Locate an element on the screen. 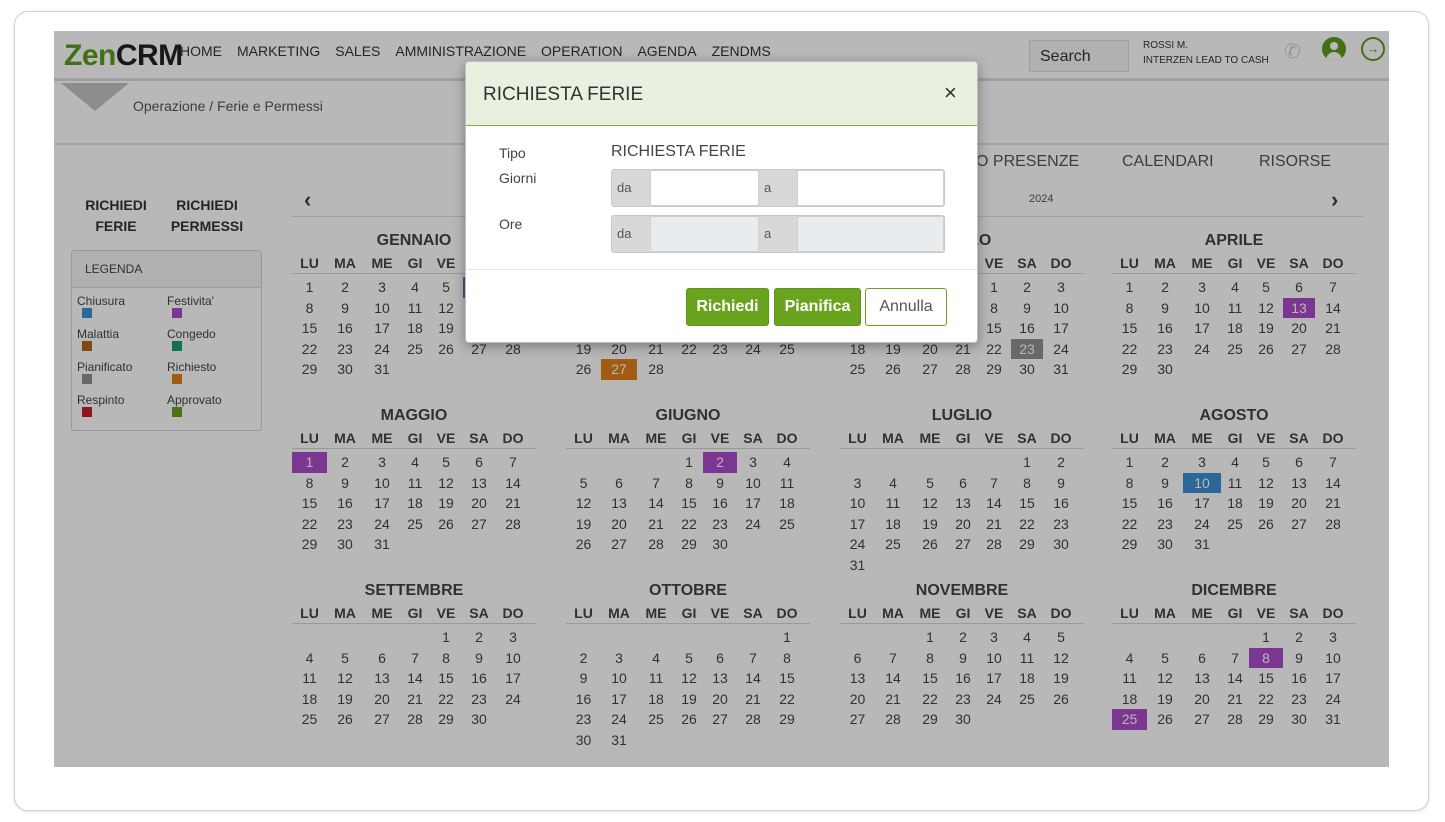 Image resolution: width=1445 pixels, height=822 pixels. giorni-a-addon: a is located at coordinates (778, 188).